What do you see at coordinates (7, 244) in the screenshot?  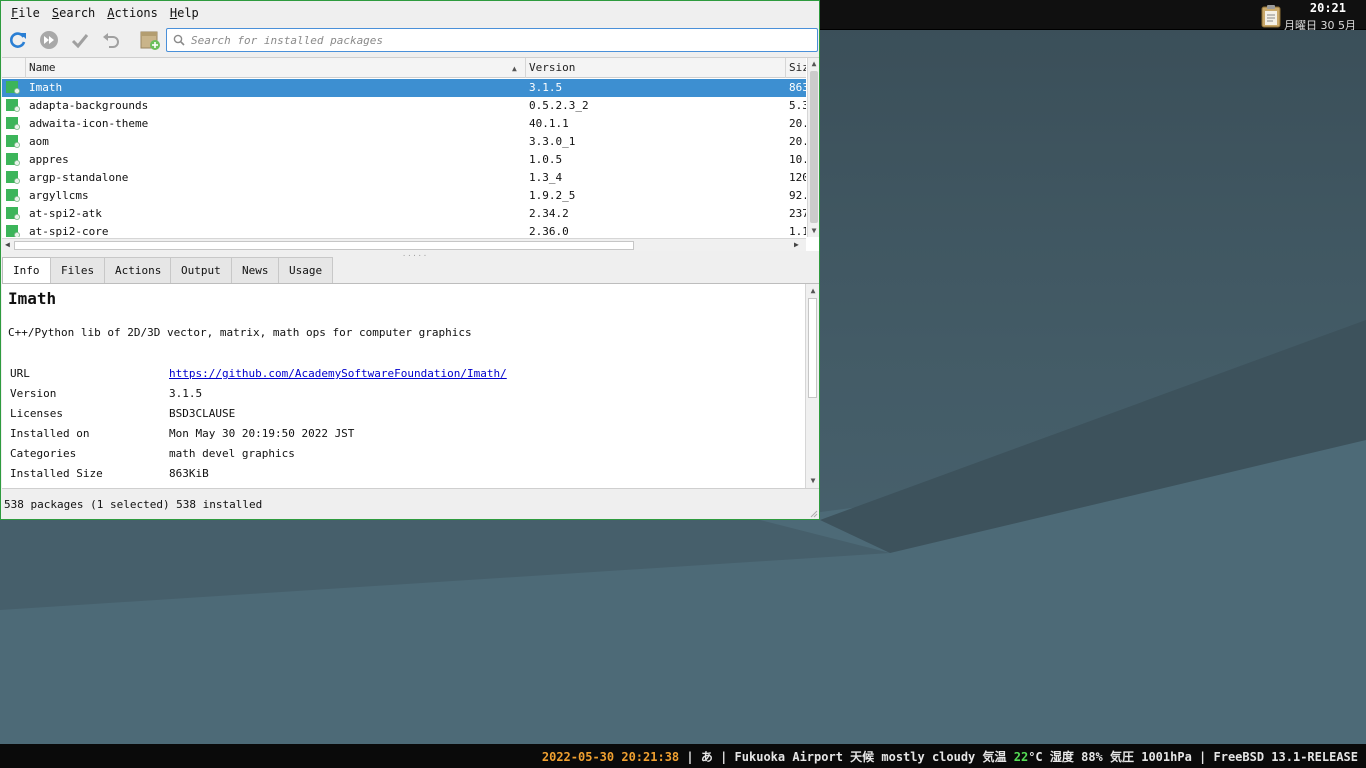 I see `scroll-left-icon: ◀` at bounding box center [7, 244].